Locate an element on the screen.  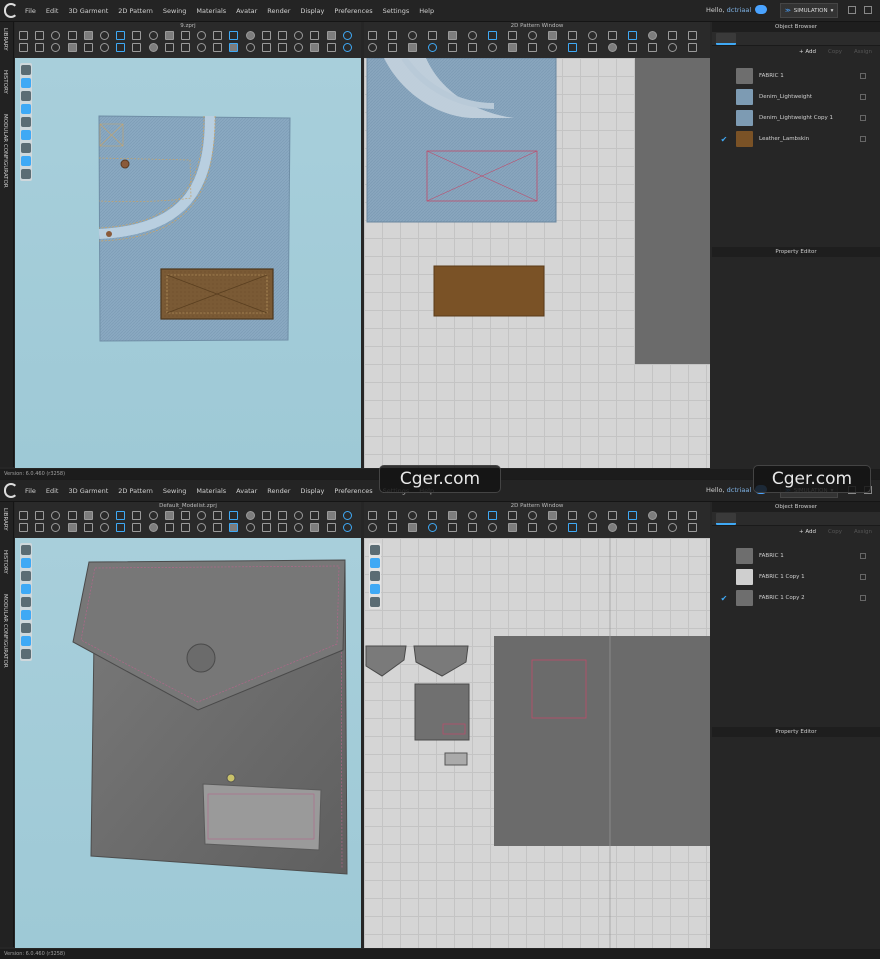
fabric-list-item: ✔ FABRIC 1 Copy 2 is located at coordinates (796, 598).